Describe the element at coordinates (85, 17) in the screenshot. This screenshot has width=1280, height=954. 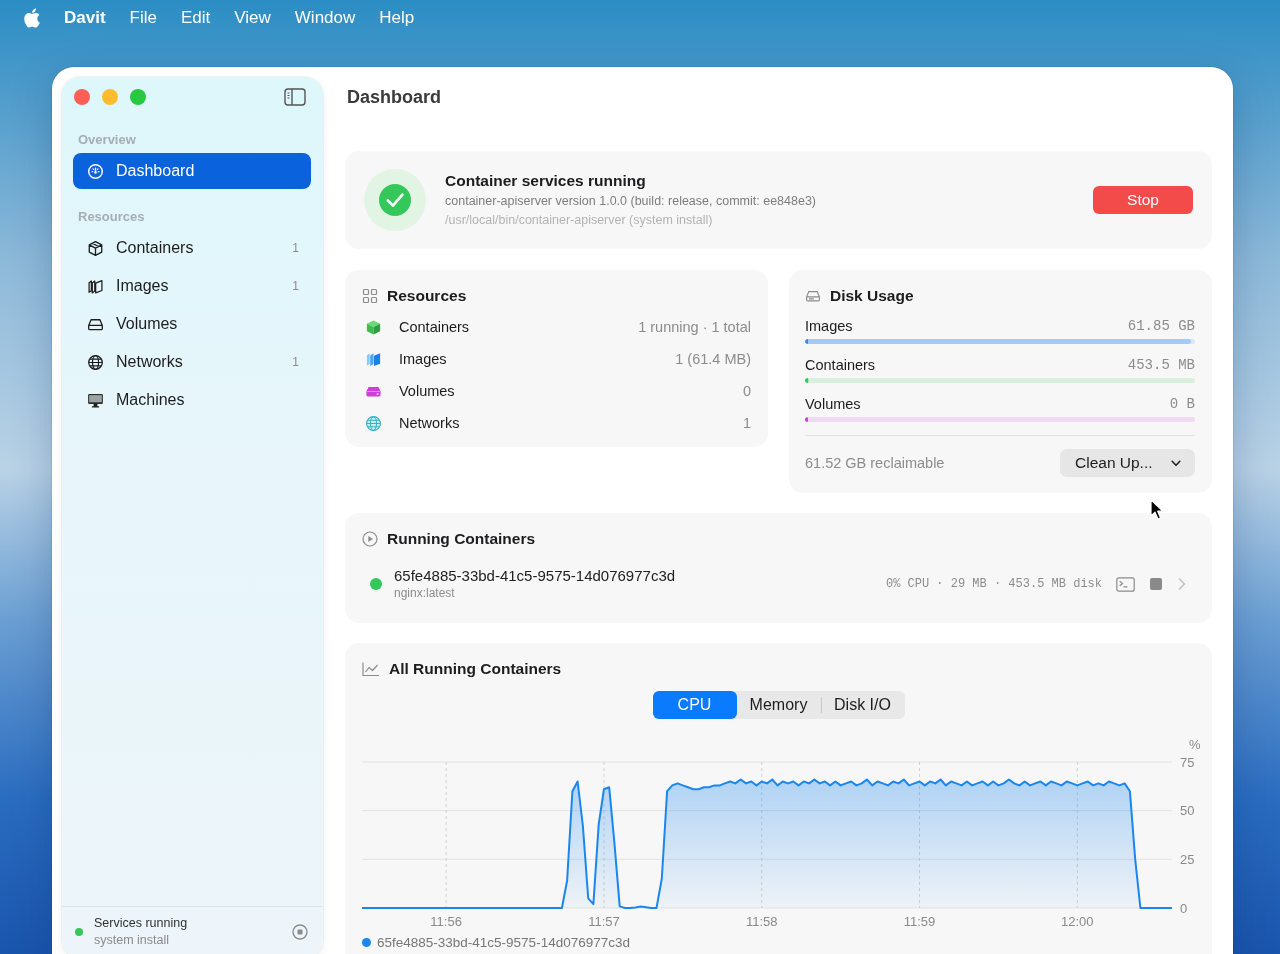
I see `app-menu: Davit` at that location.